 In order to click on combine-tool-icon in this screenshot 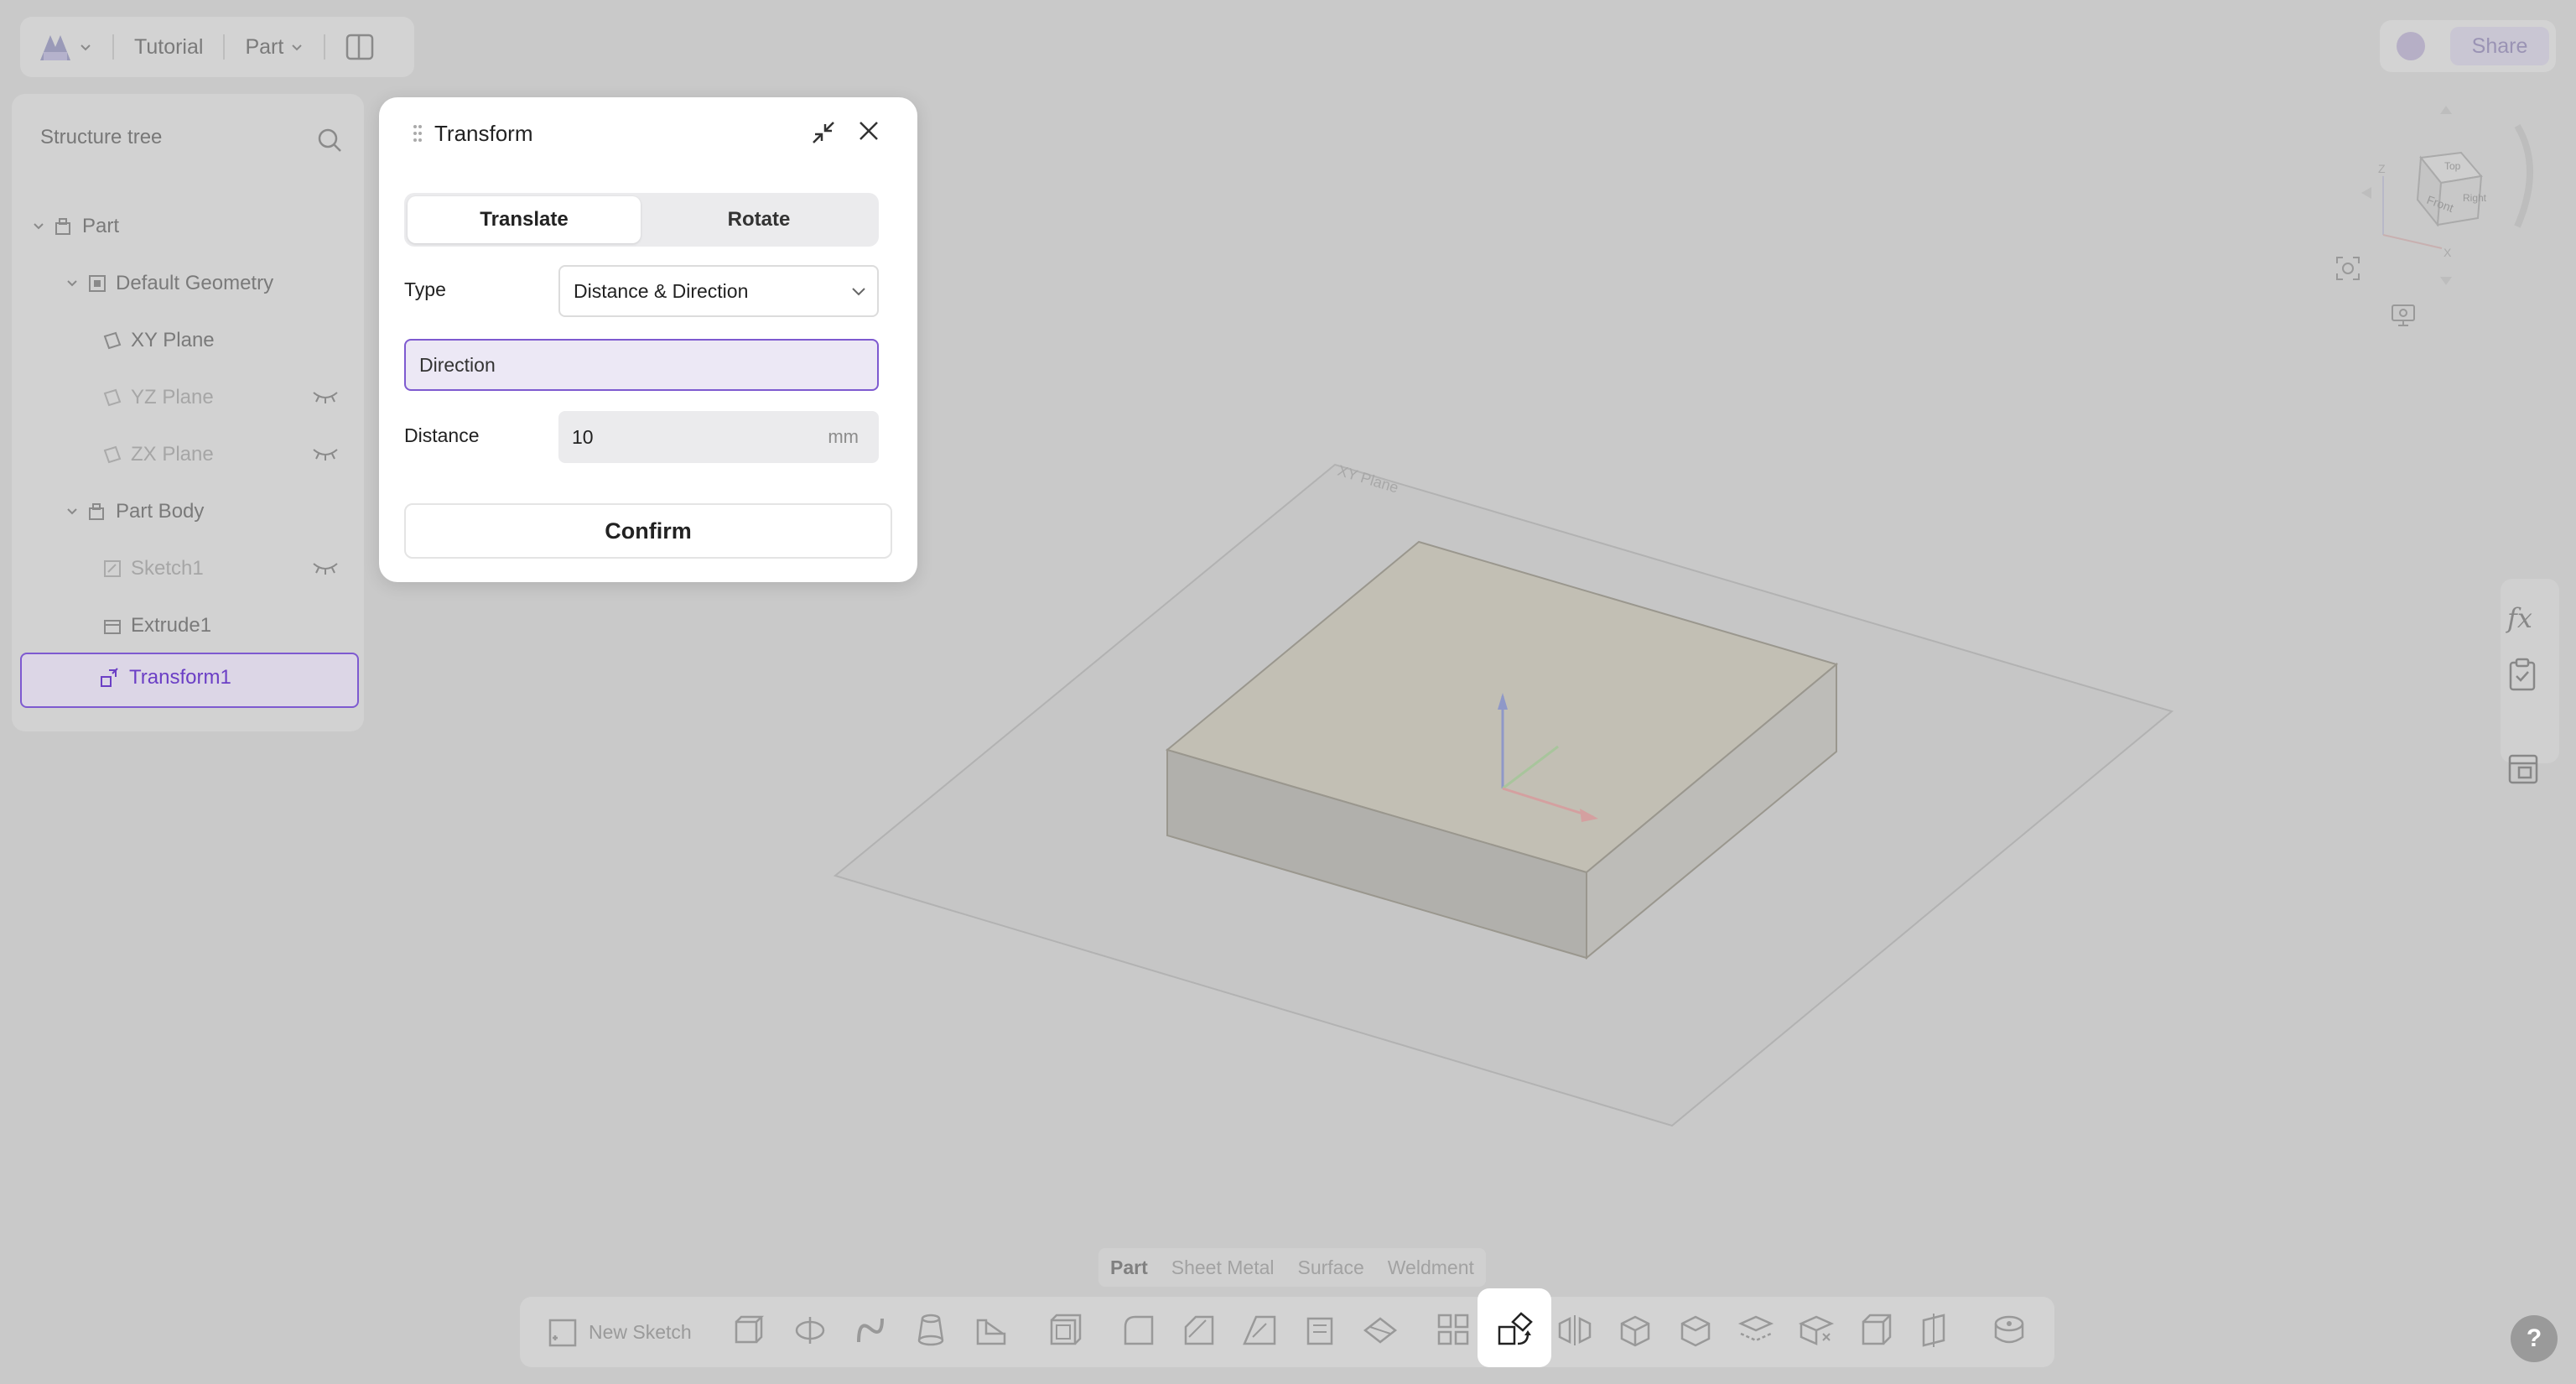, I will do `click(1635, 1330)`.